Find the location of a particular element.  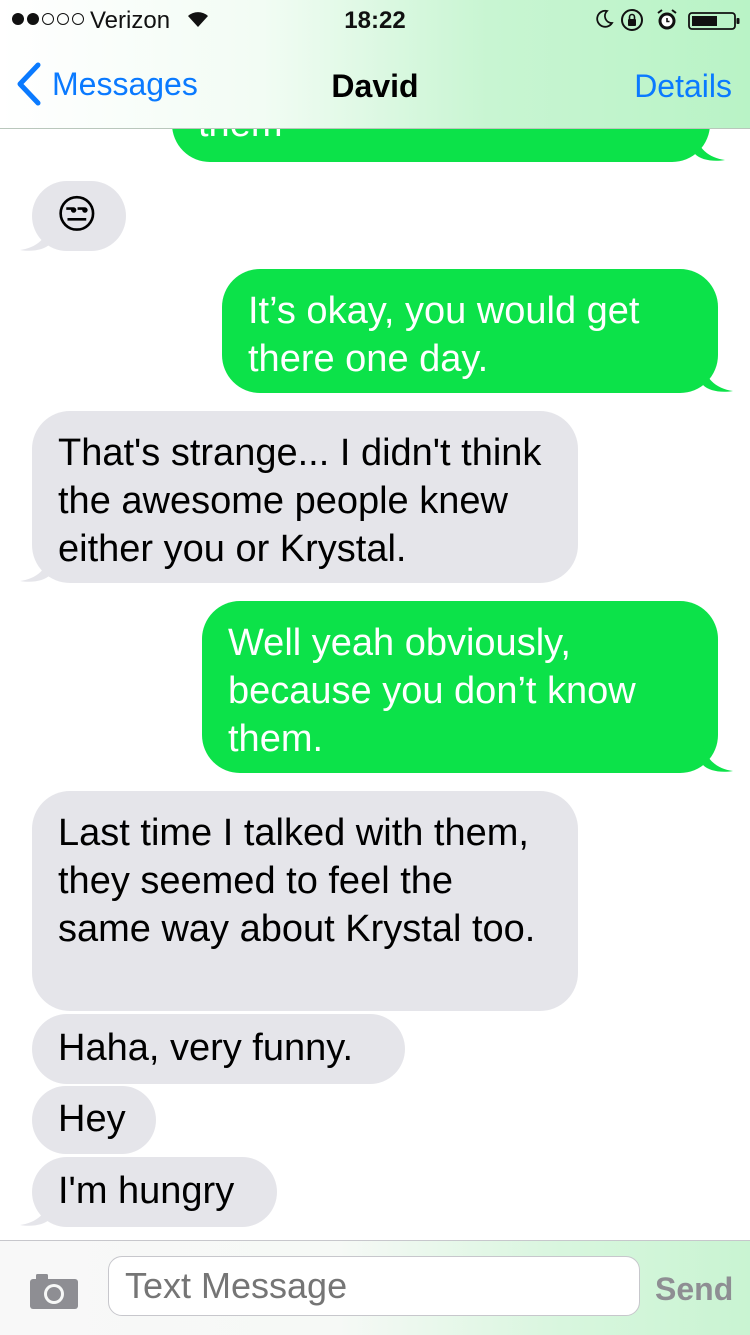

header: Verizon 18:22 Messages David Details is located at coordinates (375, 64).